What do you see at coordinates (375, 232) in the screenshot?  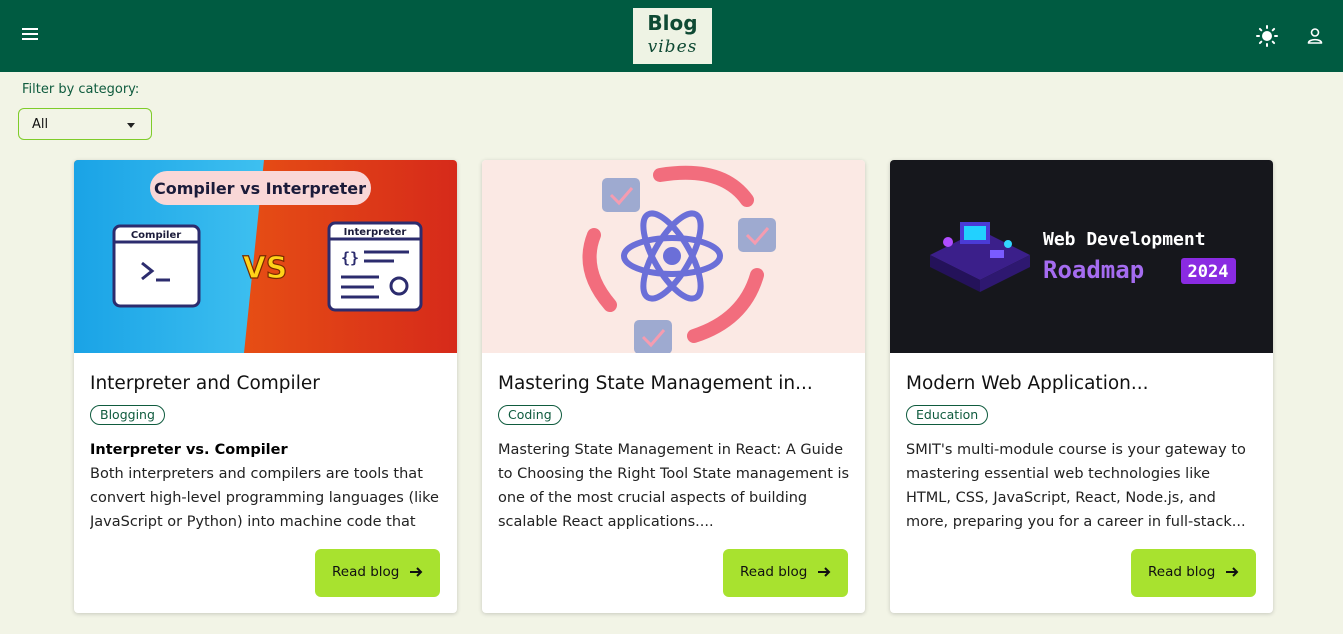 I see `thumb-interpreter-text: Interpreter` at bounding box center [375, 232].